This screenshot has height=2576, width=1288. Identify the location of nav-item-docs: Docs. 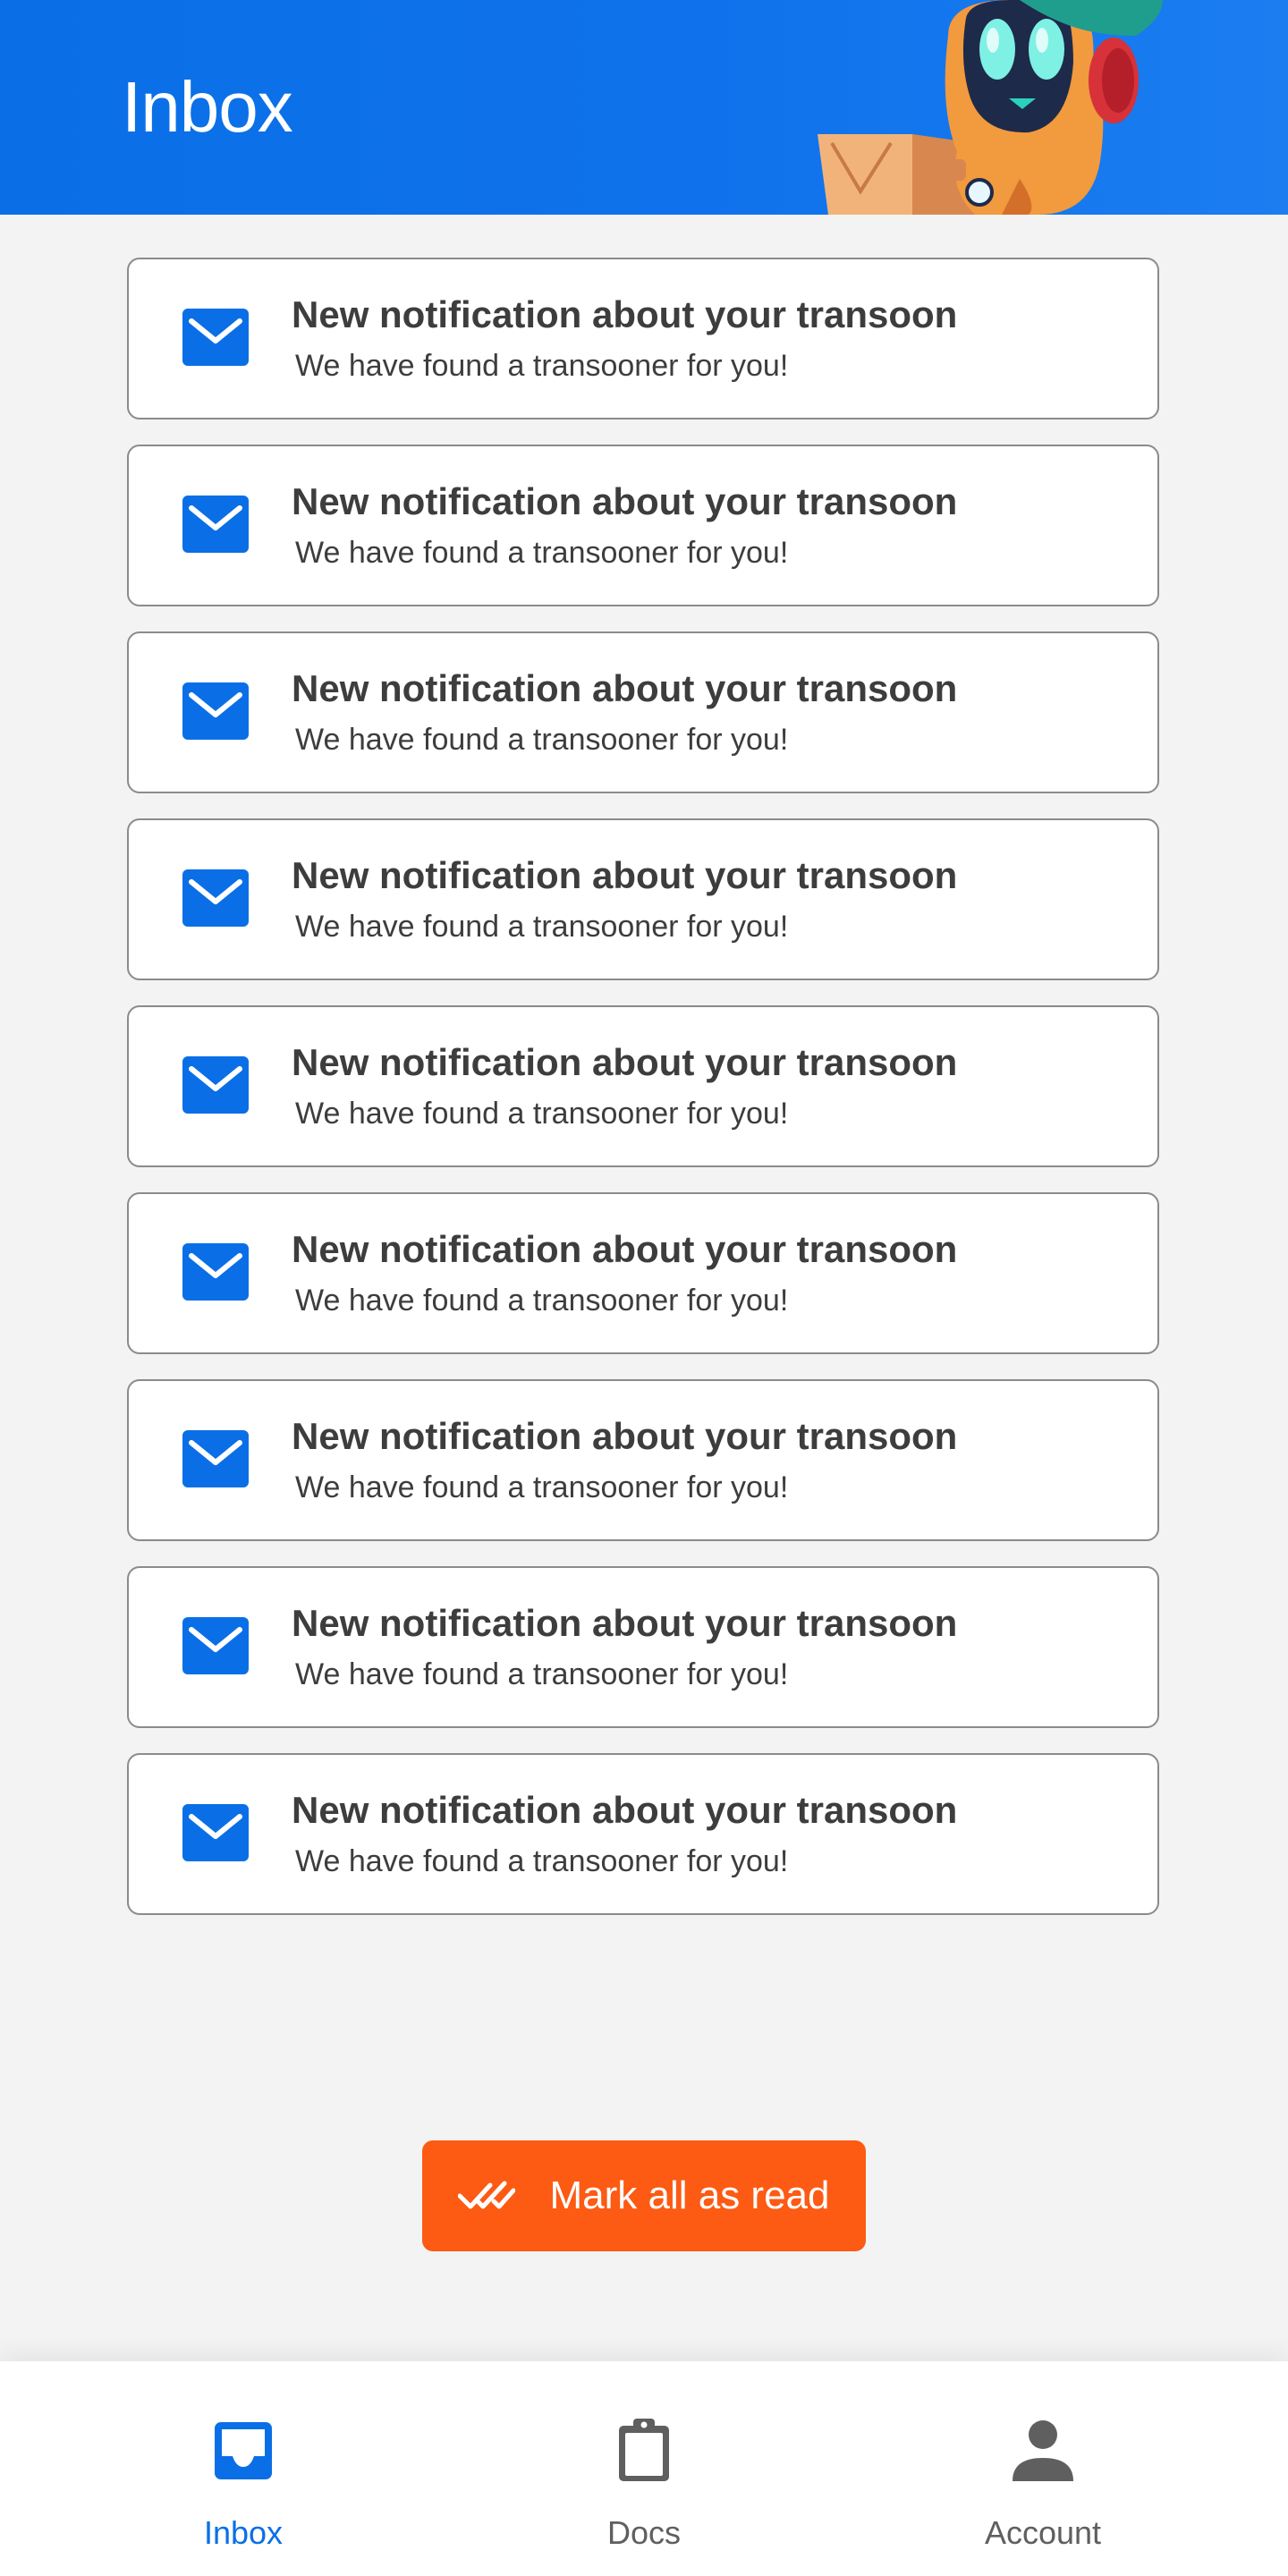
(644, 2468).